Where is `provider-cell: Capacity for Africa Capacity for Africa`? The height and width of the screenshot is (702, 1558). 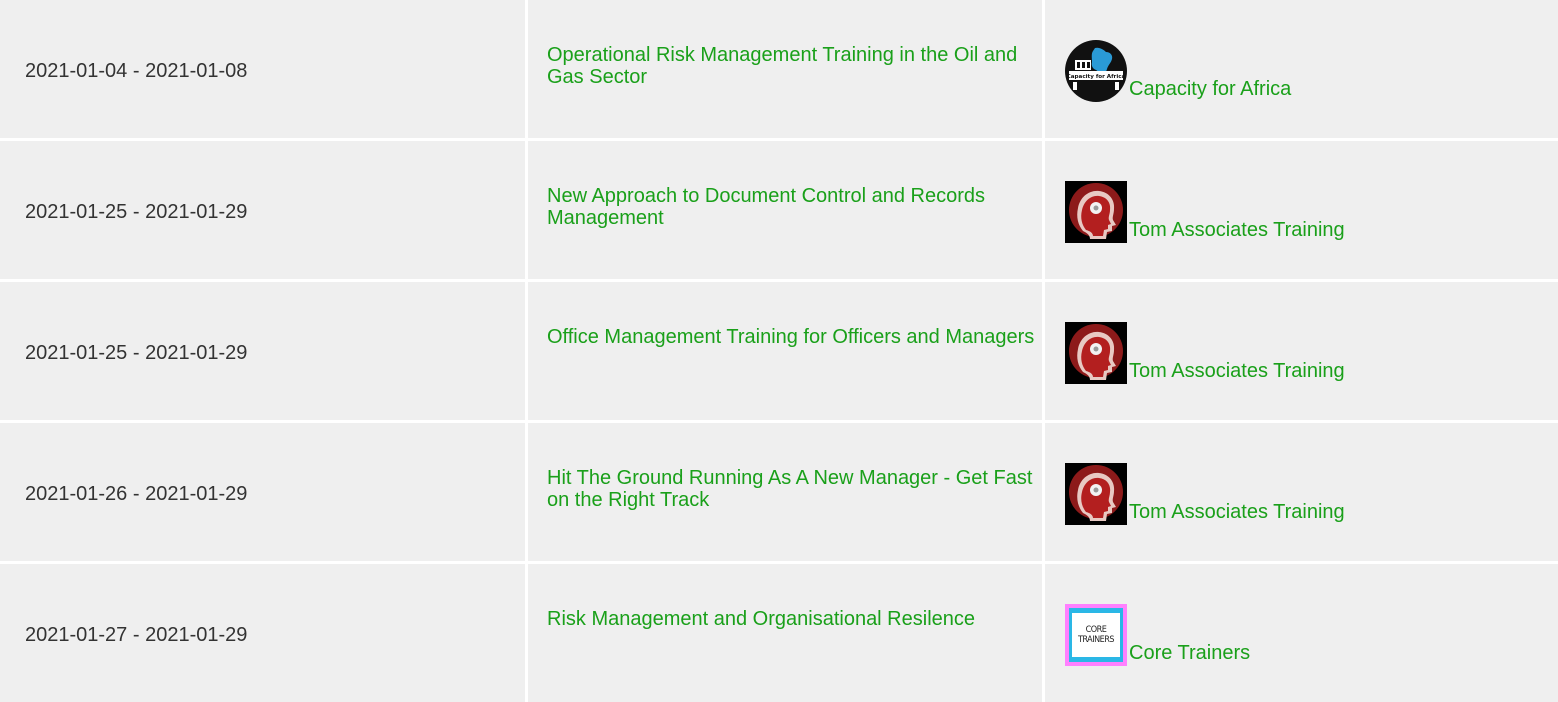
provider-cell: Capacity for Africa Capacity for Africa is located at coordinates (1301, 69).